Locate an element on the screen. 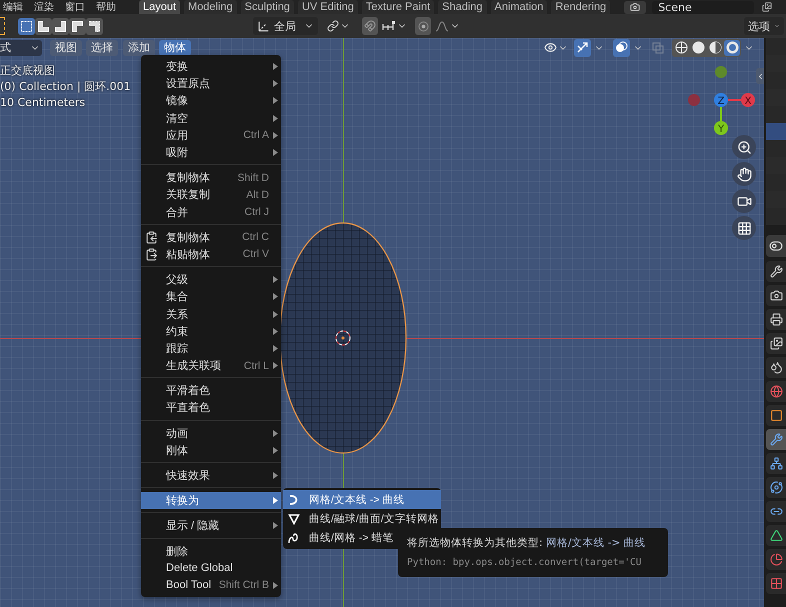 This screenshot has height=607, width=786. menu-item: 关联复制 Alt D is located at coordinates (211, 195).